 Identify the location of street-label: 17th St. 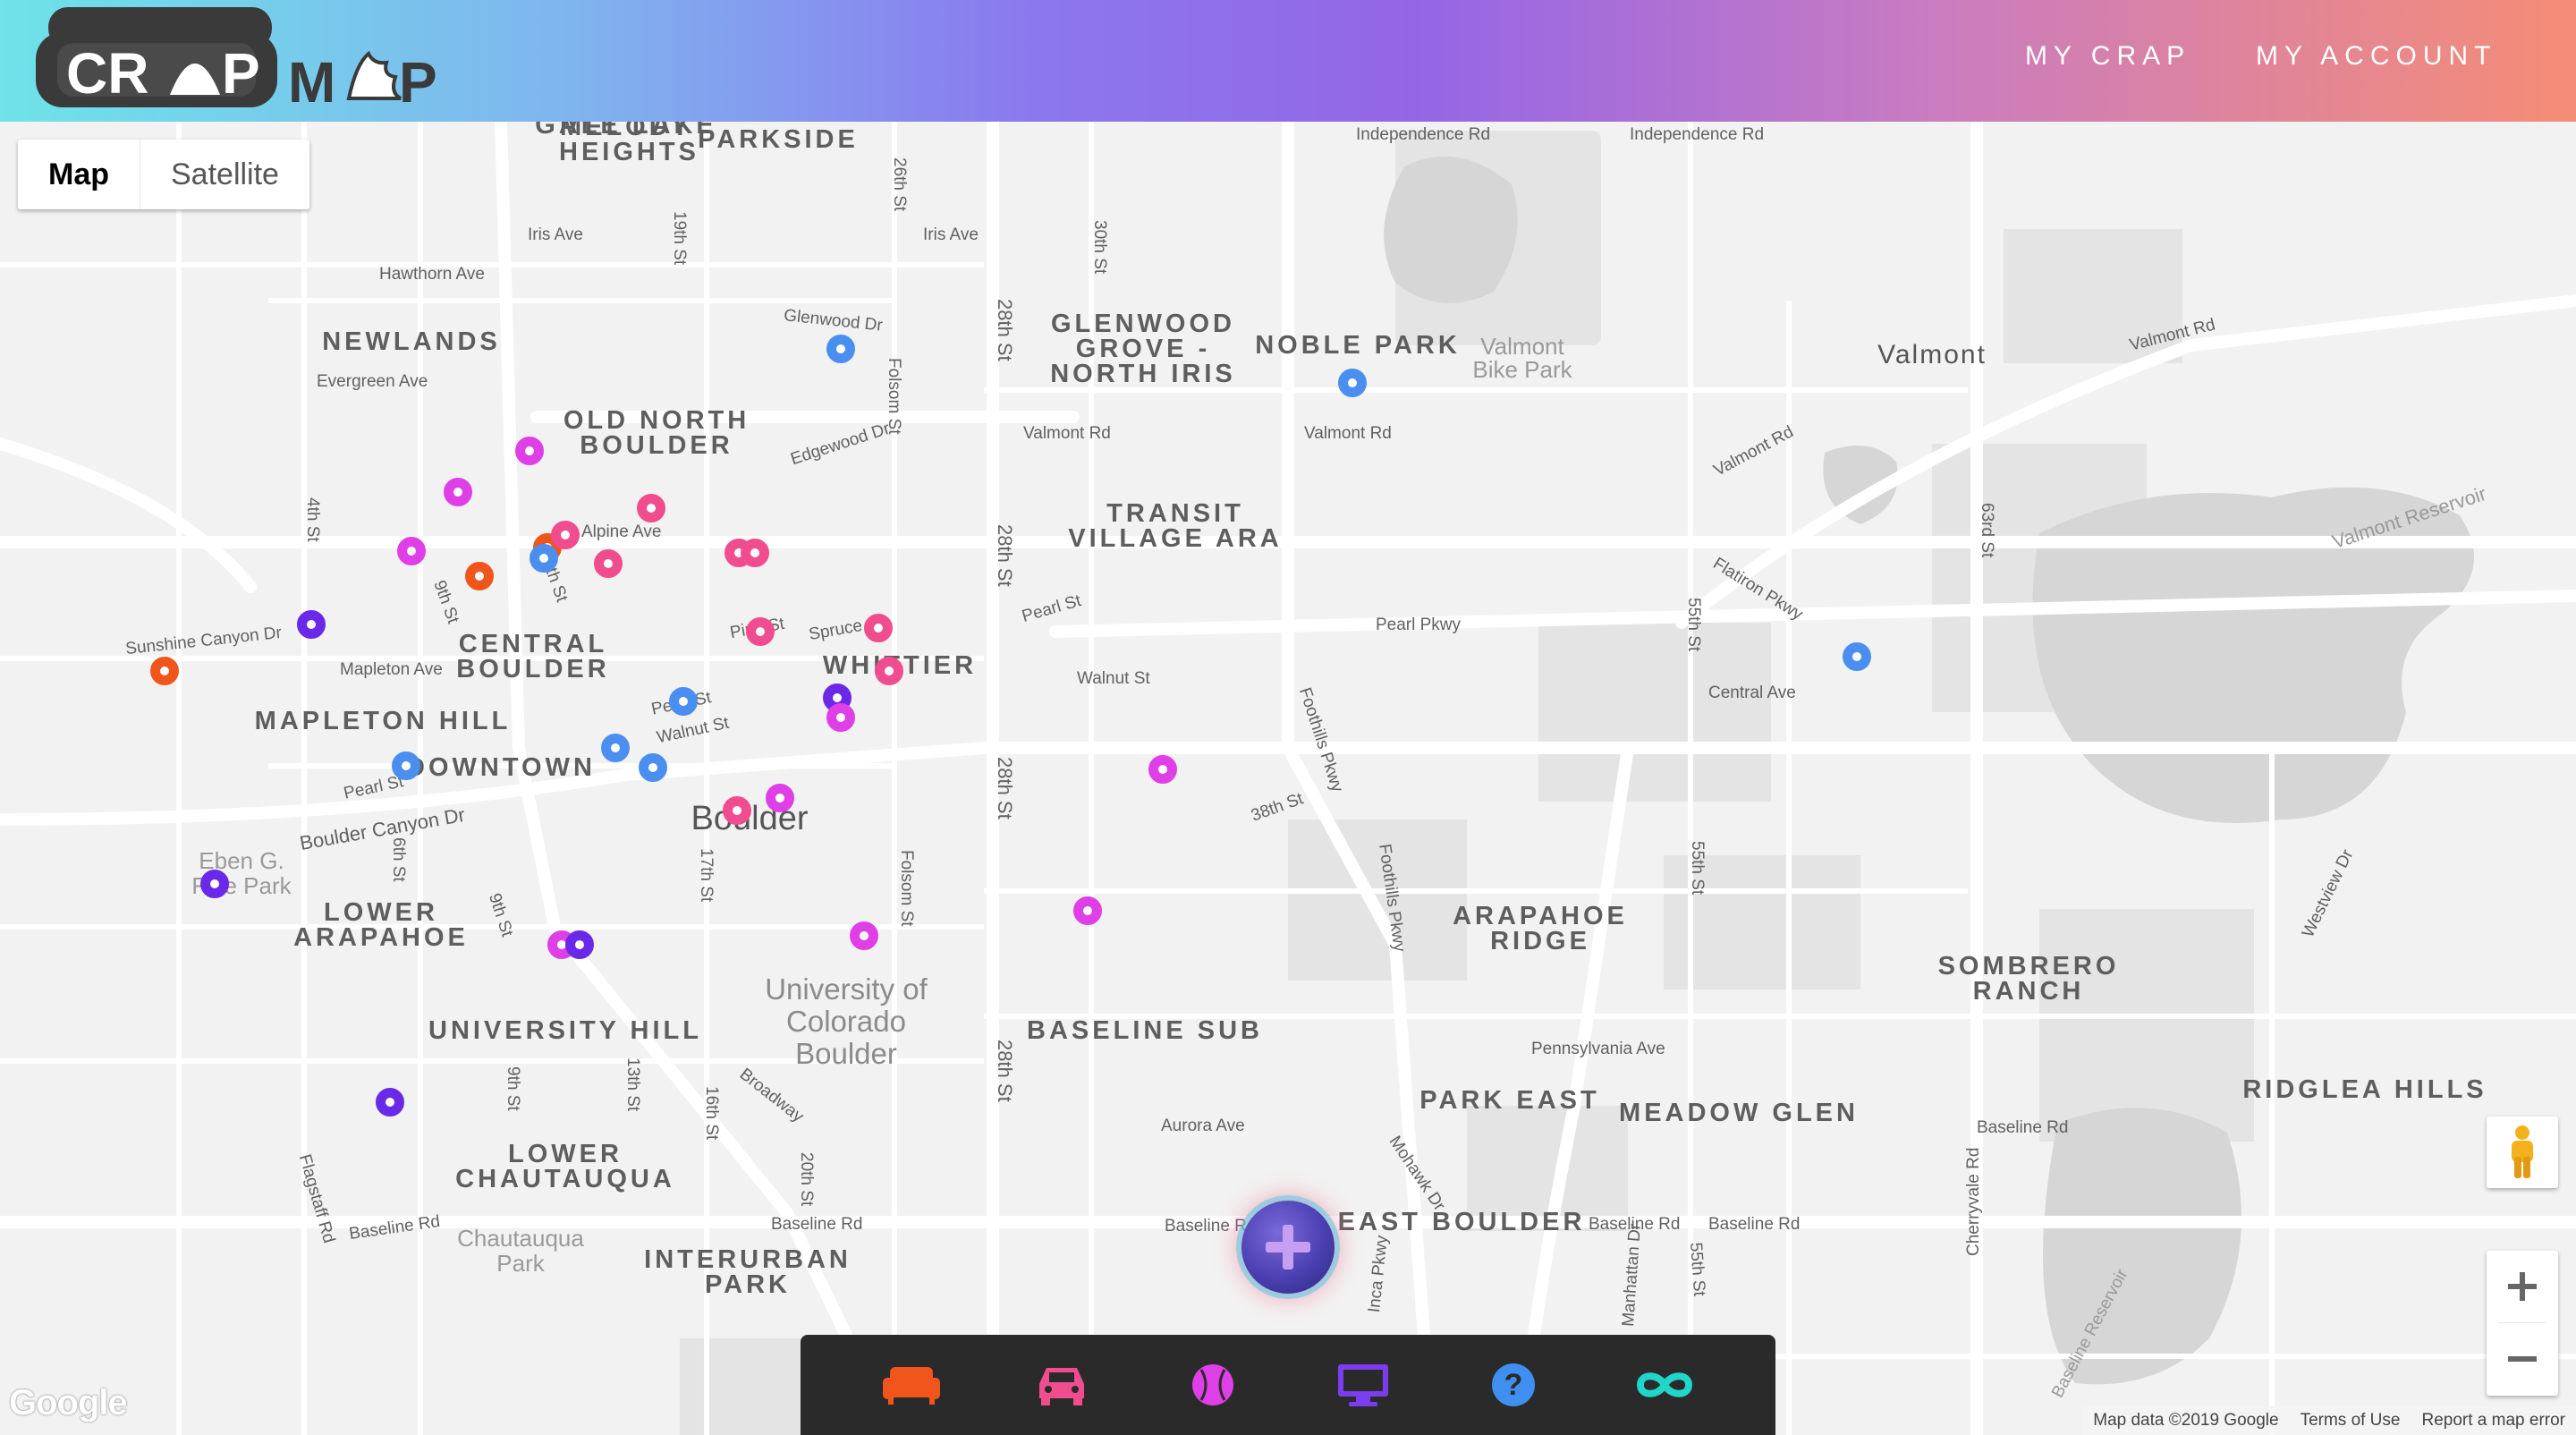
(706, 875).